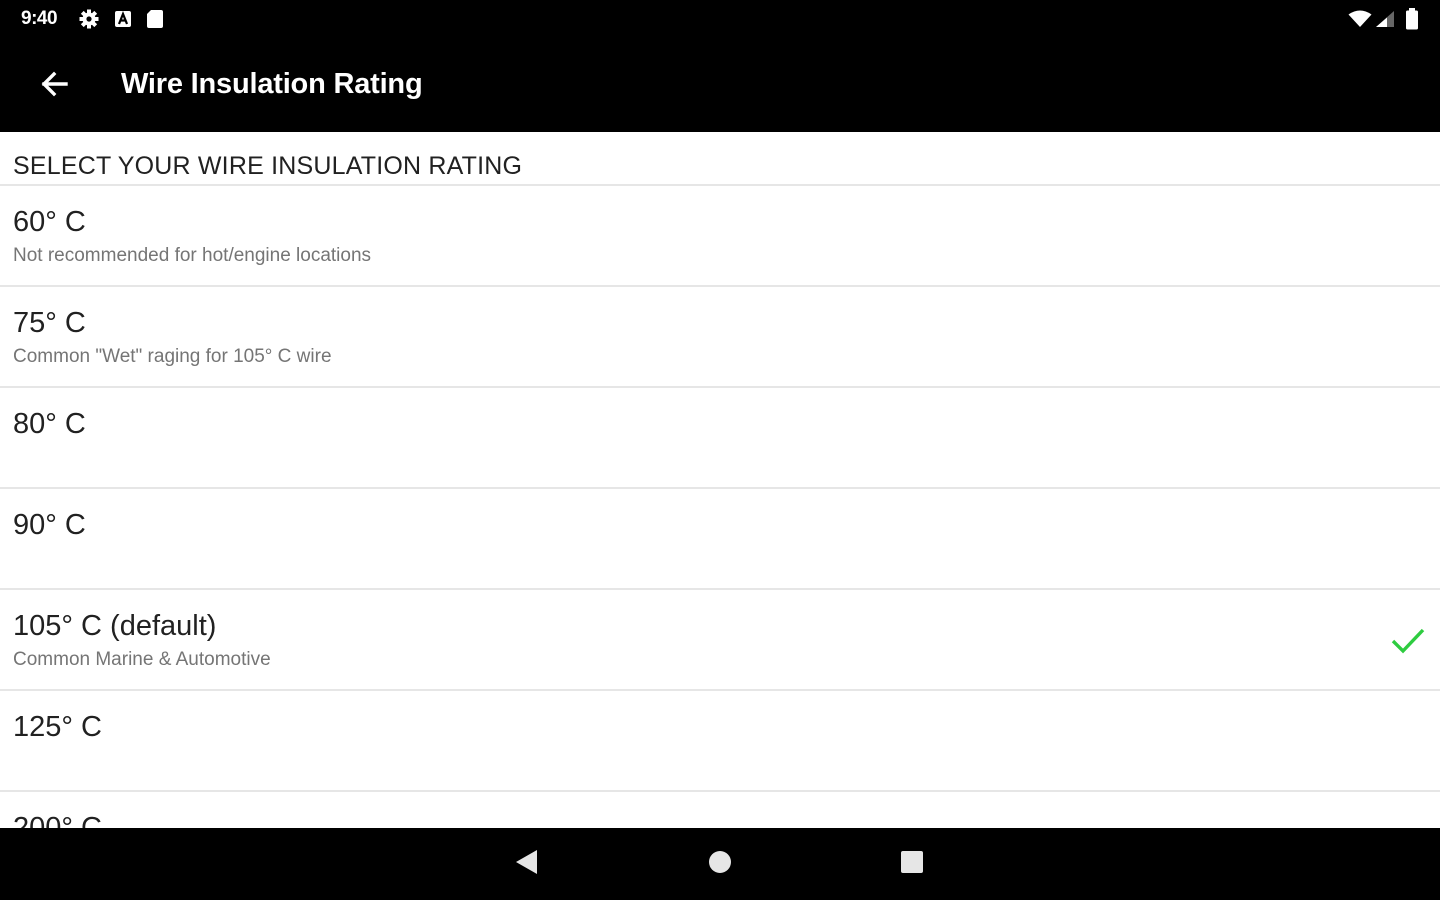 The height and width of the screenshot is (900, 1440). I want to click on option-title: 200° C, so click(57, 820).